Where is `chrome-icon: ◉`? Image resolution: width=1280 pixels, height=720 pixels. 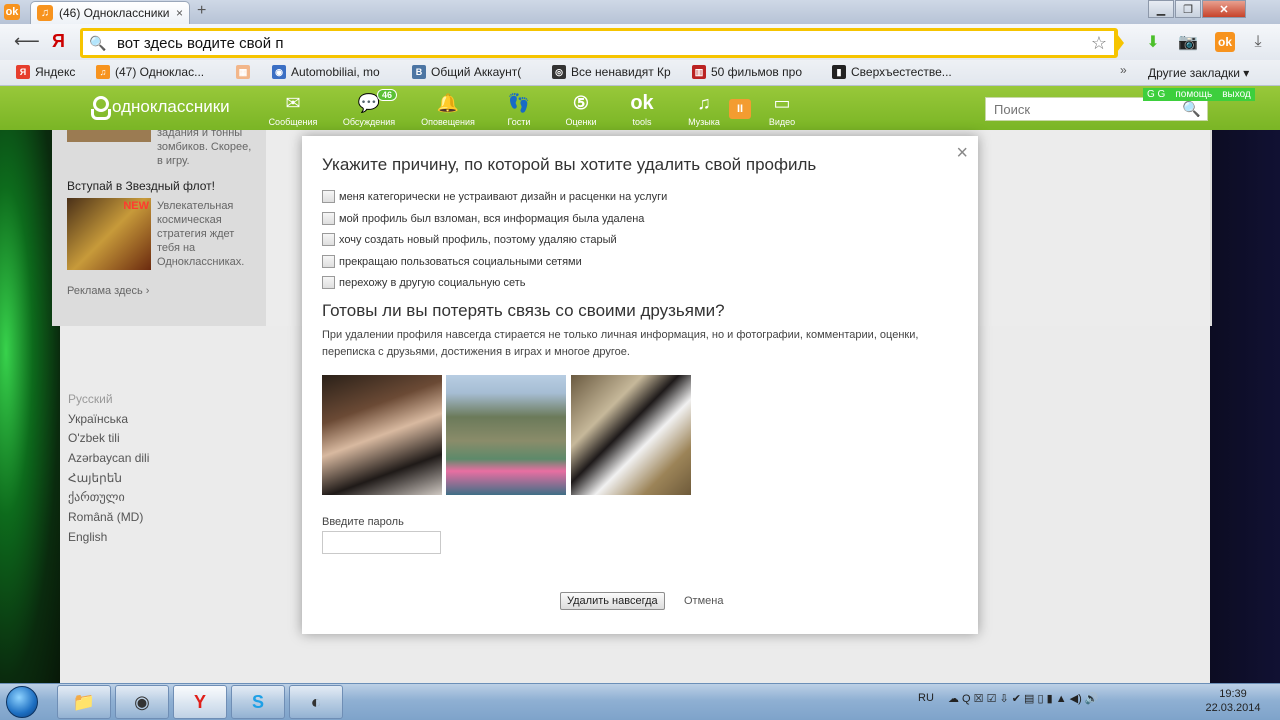 chrome-icon: ◉ is located at coordinates (142, 702).